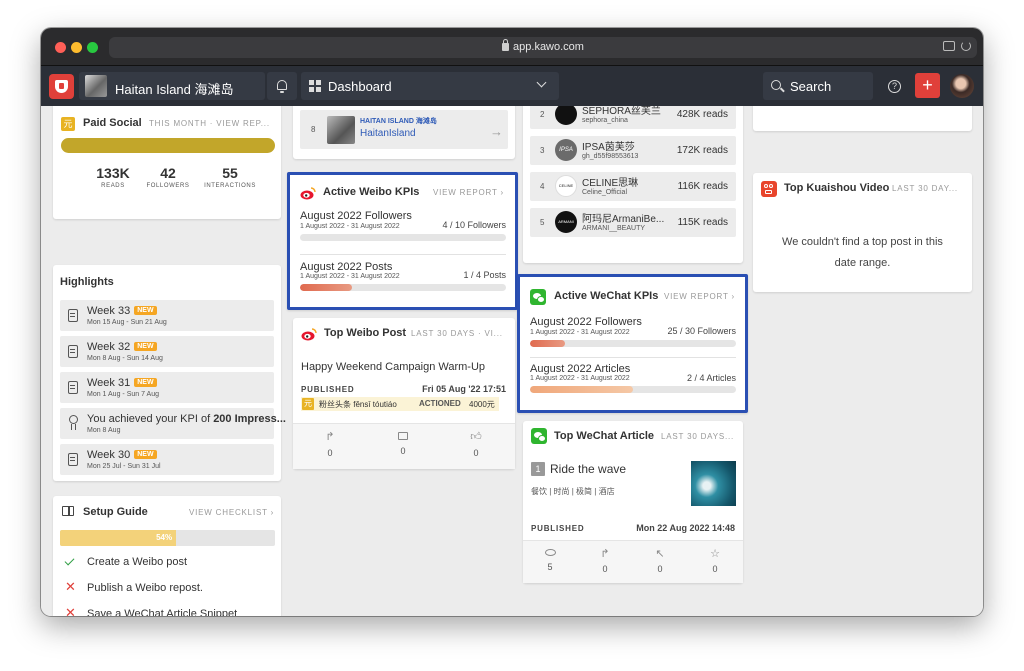 This screenshot has height=671, width=1024. Describe the element at coordinates (949, 46) in the screenshot. I see `translate-icon` at that location.